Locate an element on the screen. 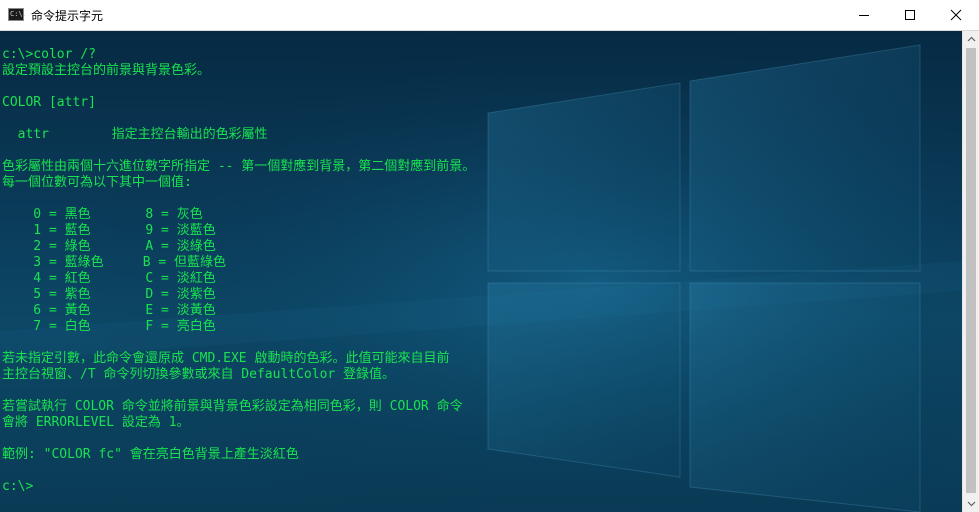  console-line: 4 = 紅色 C = 淡紅色 is located at coordinates (109, 278).